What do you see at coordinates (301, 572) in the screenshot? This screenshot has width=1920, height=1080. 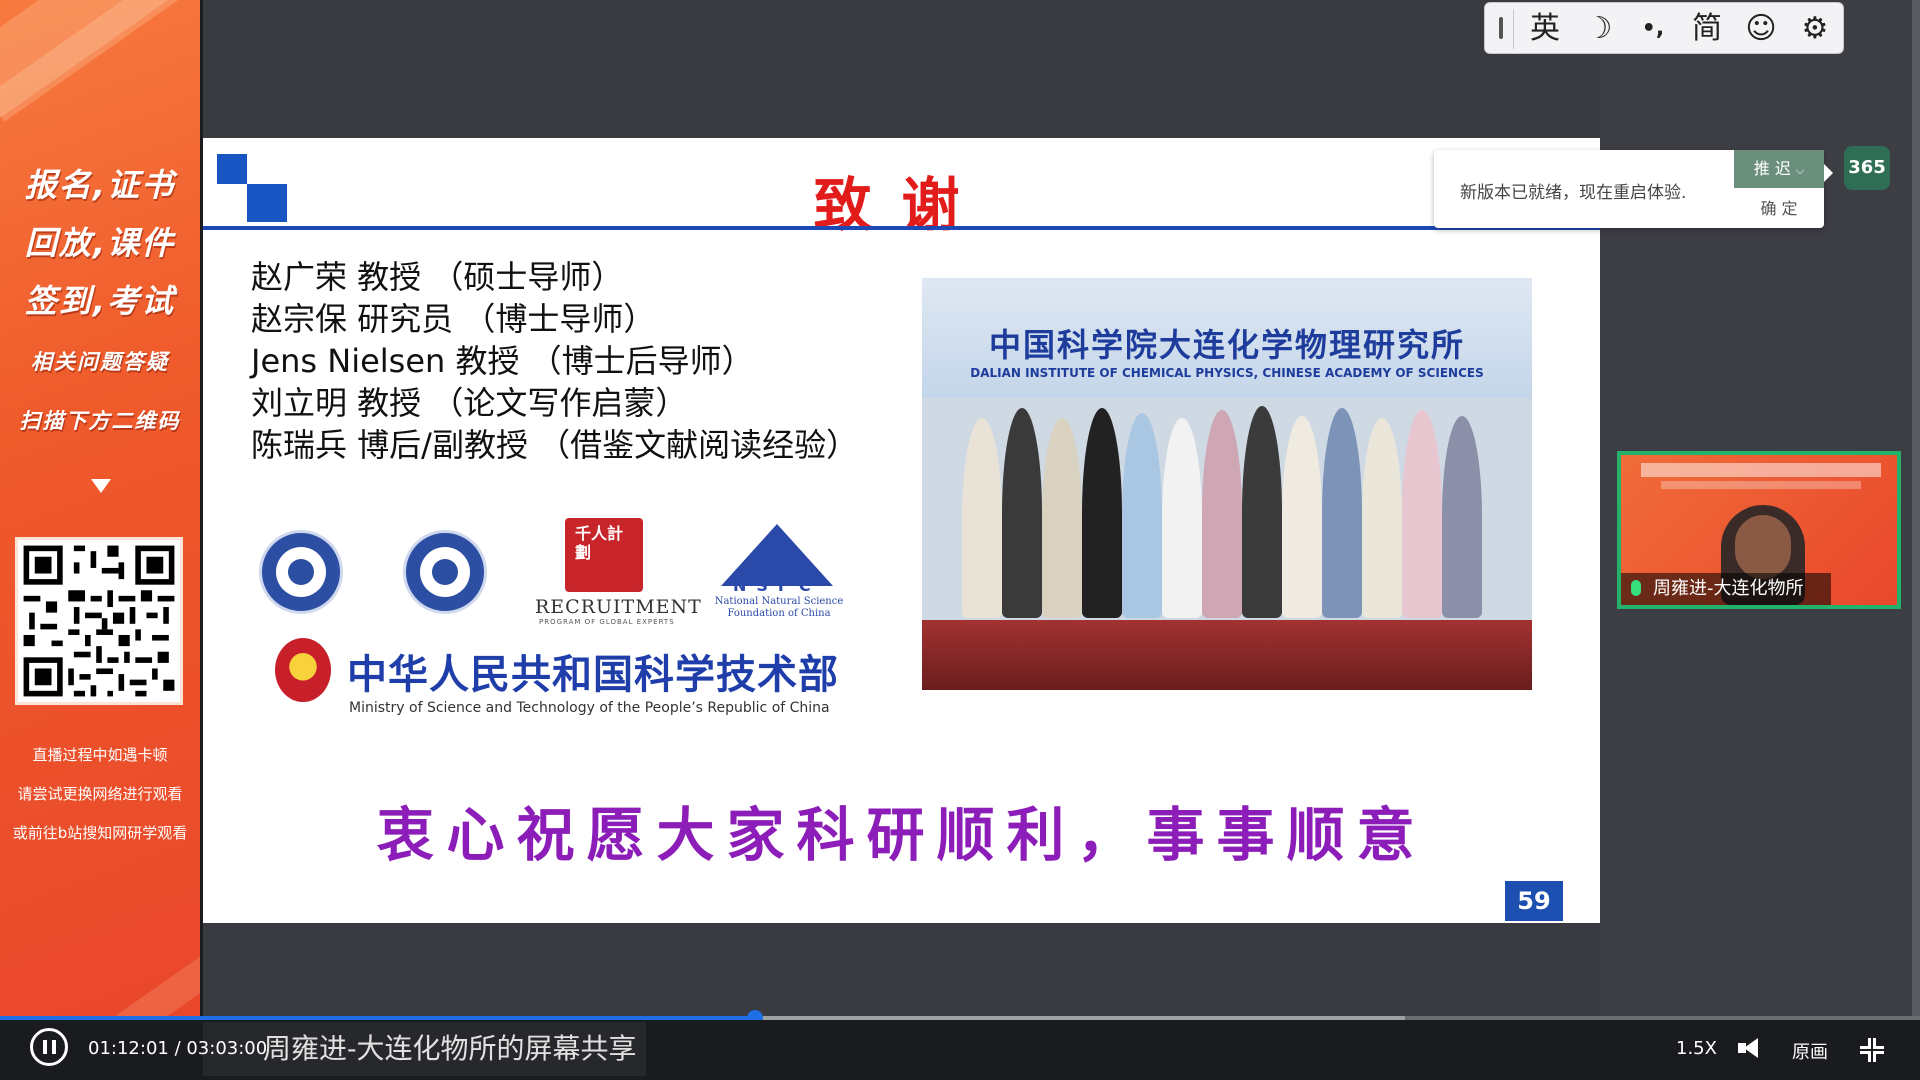 I see `cas-logo` at bounding box center [301, 572].